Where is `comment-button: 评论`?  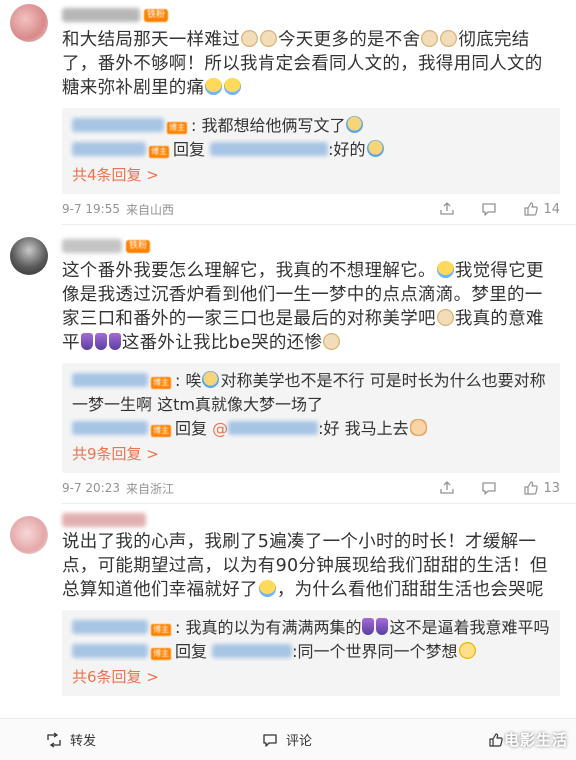 comment-button: 评论 is located at coordinates (287, 739).